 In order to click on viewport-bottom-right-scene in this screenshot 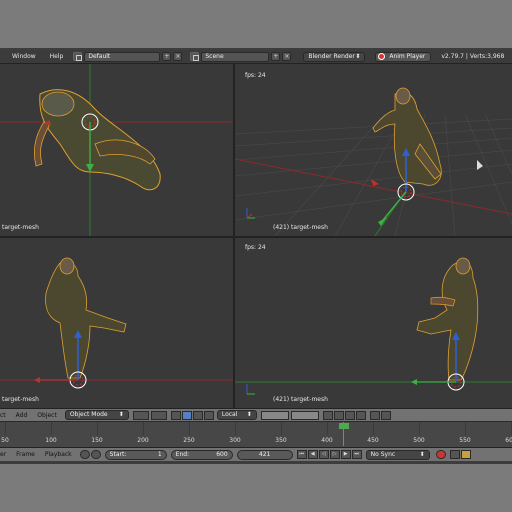, I will do `click(373, 326)`.